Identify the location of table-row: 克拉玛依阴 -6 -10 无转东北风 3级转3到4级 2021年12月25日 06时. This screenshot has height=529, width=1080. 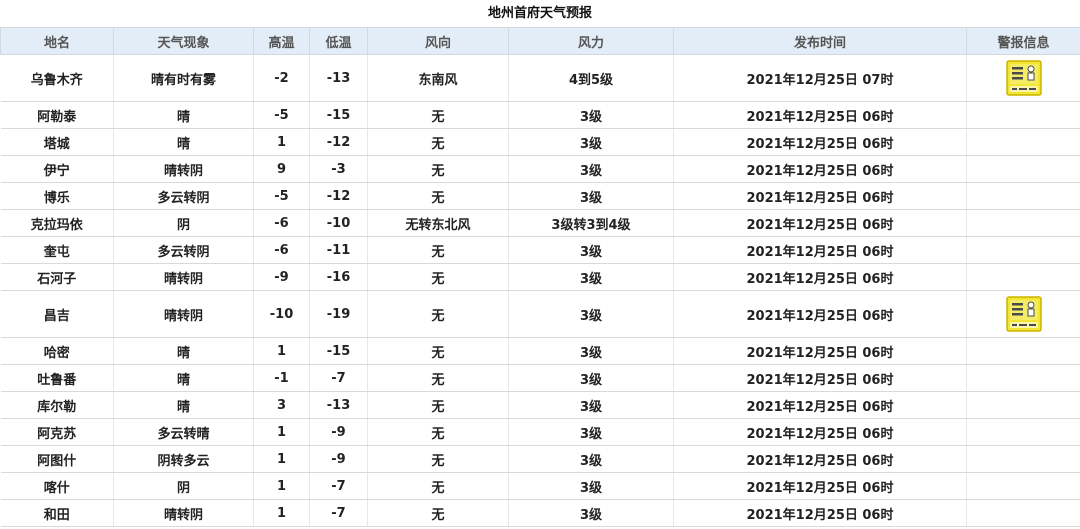
(540, 223).